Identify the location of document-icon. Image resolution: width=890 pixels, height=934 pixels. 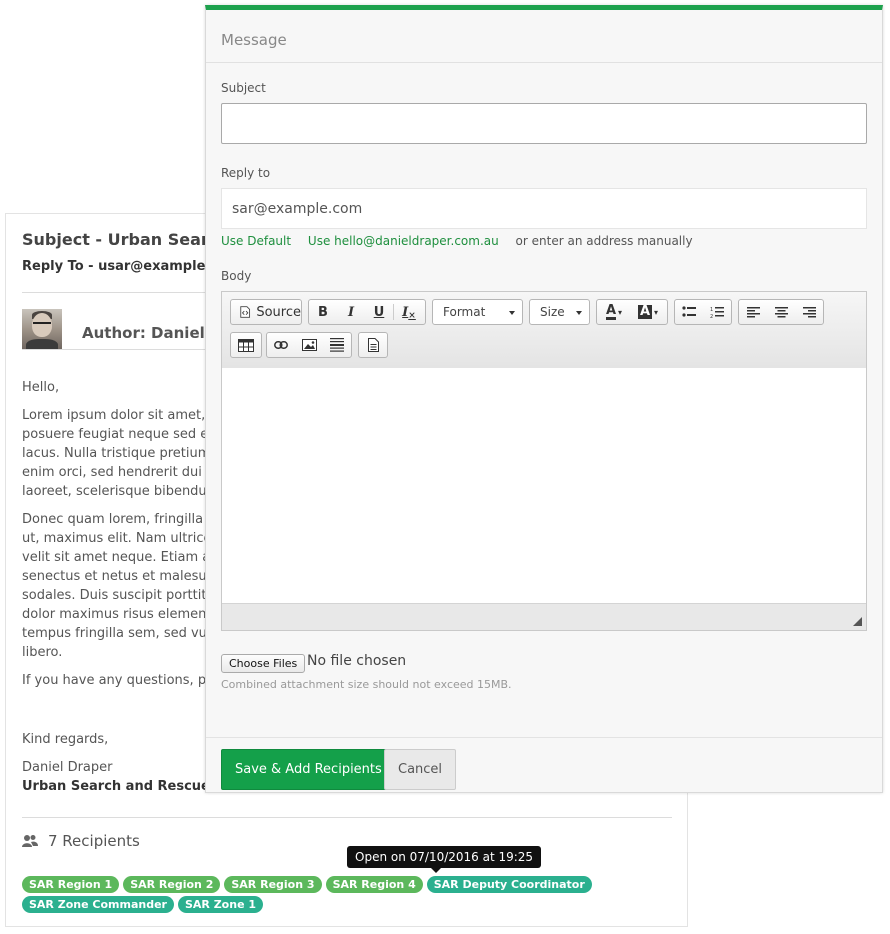
(373, 345).